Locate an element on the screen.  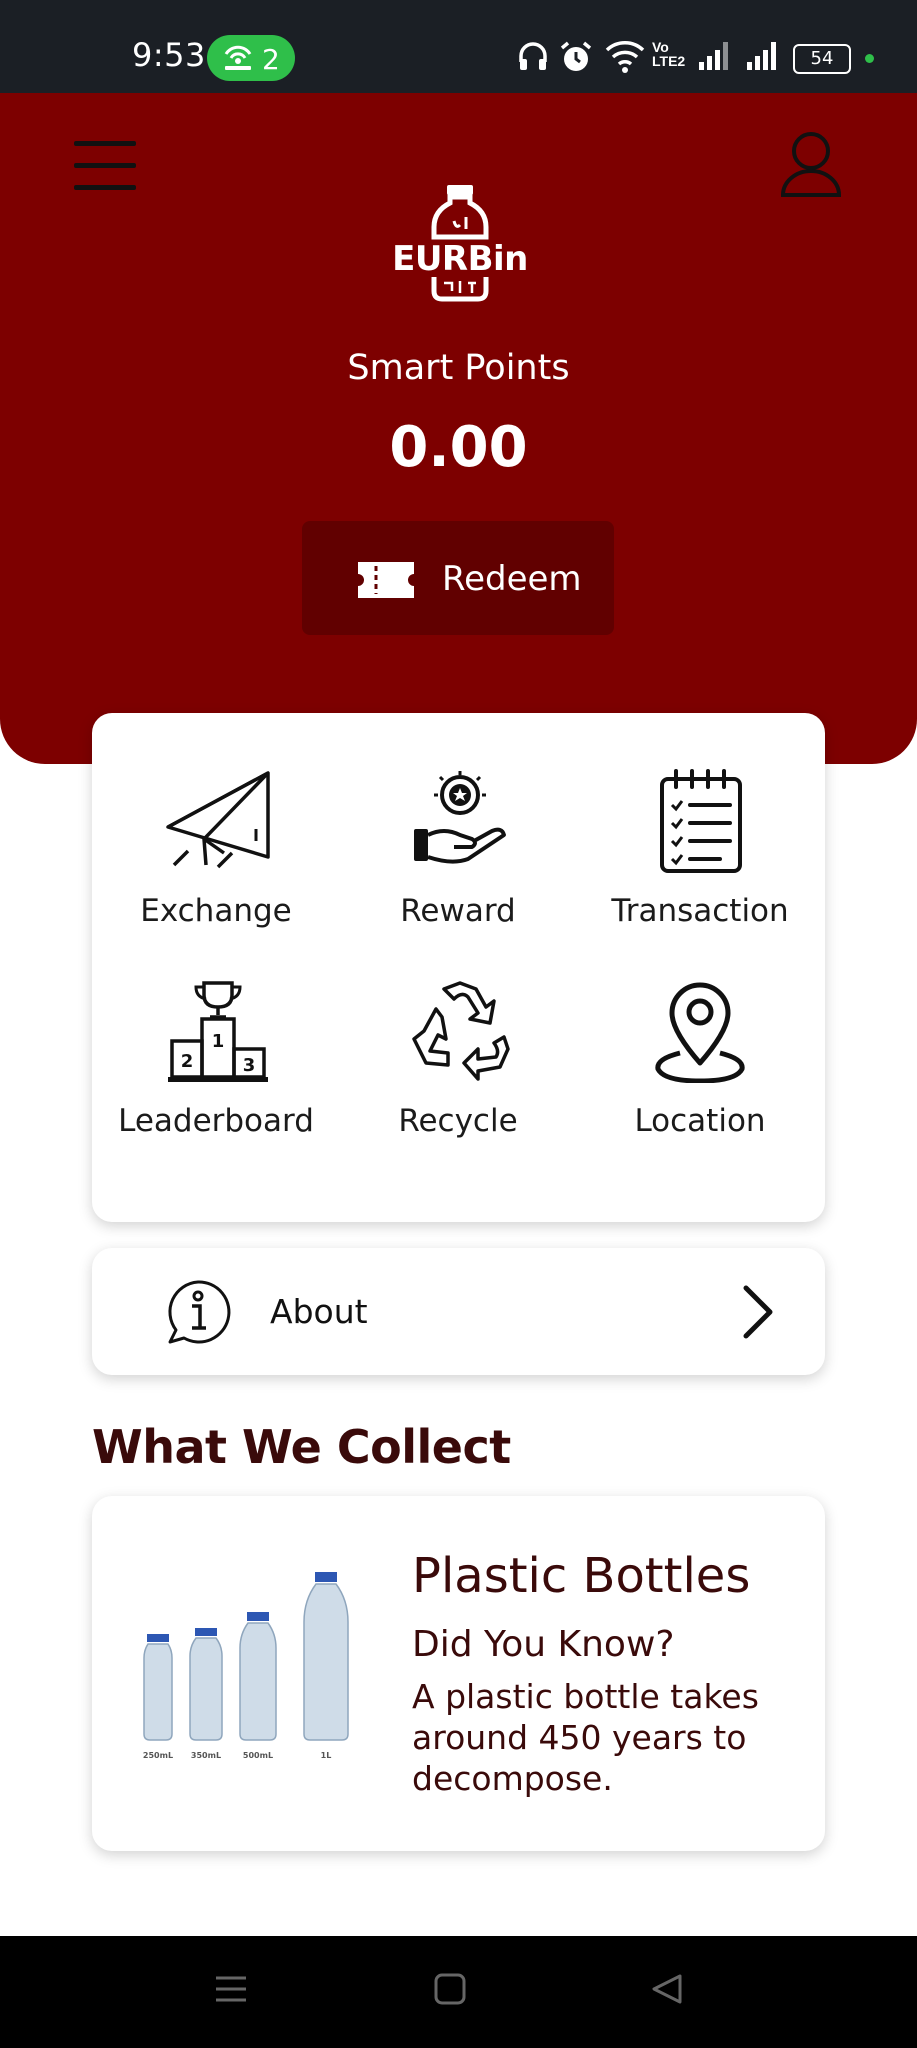
svg-text: 2 is located at coordinates (187, 1061).